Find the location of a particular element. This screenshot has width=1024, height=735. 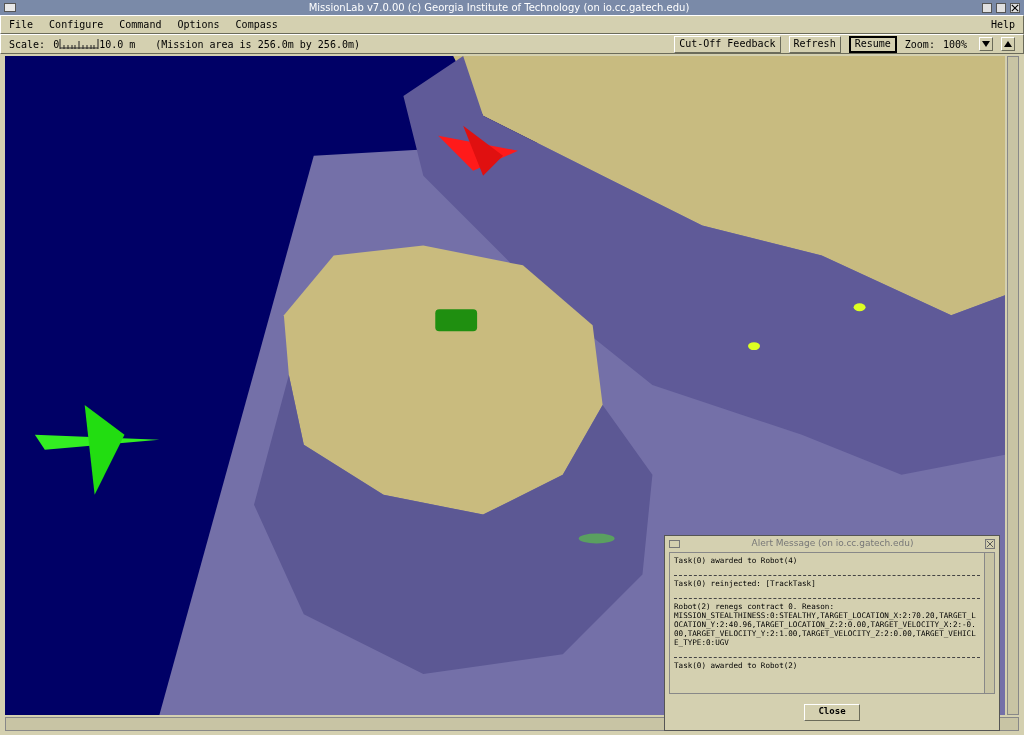

vertical-scrollbar is located at coordinates (1013, 385).